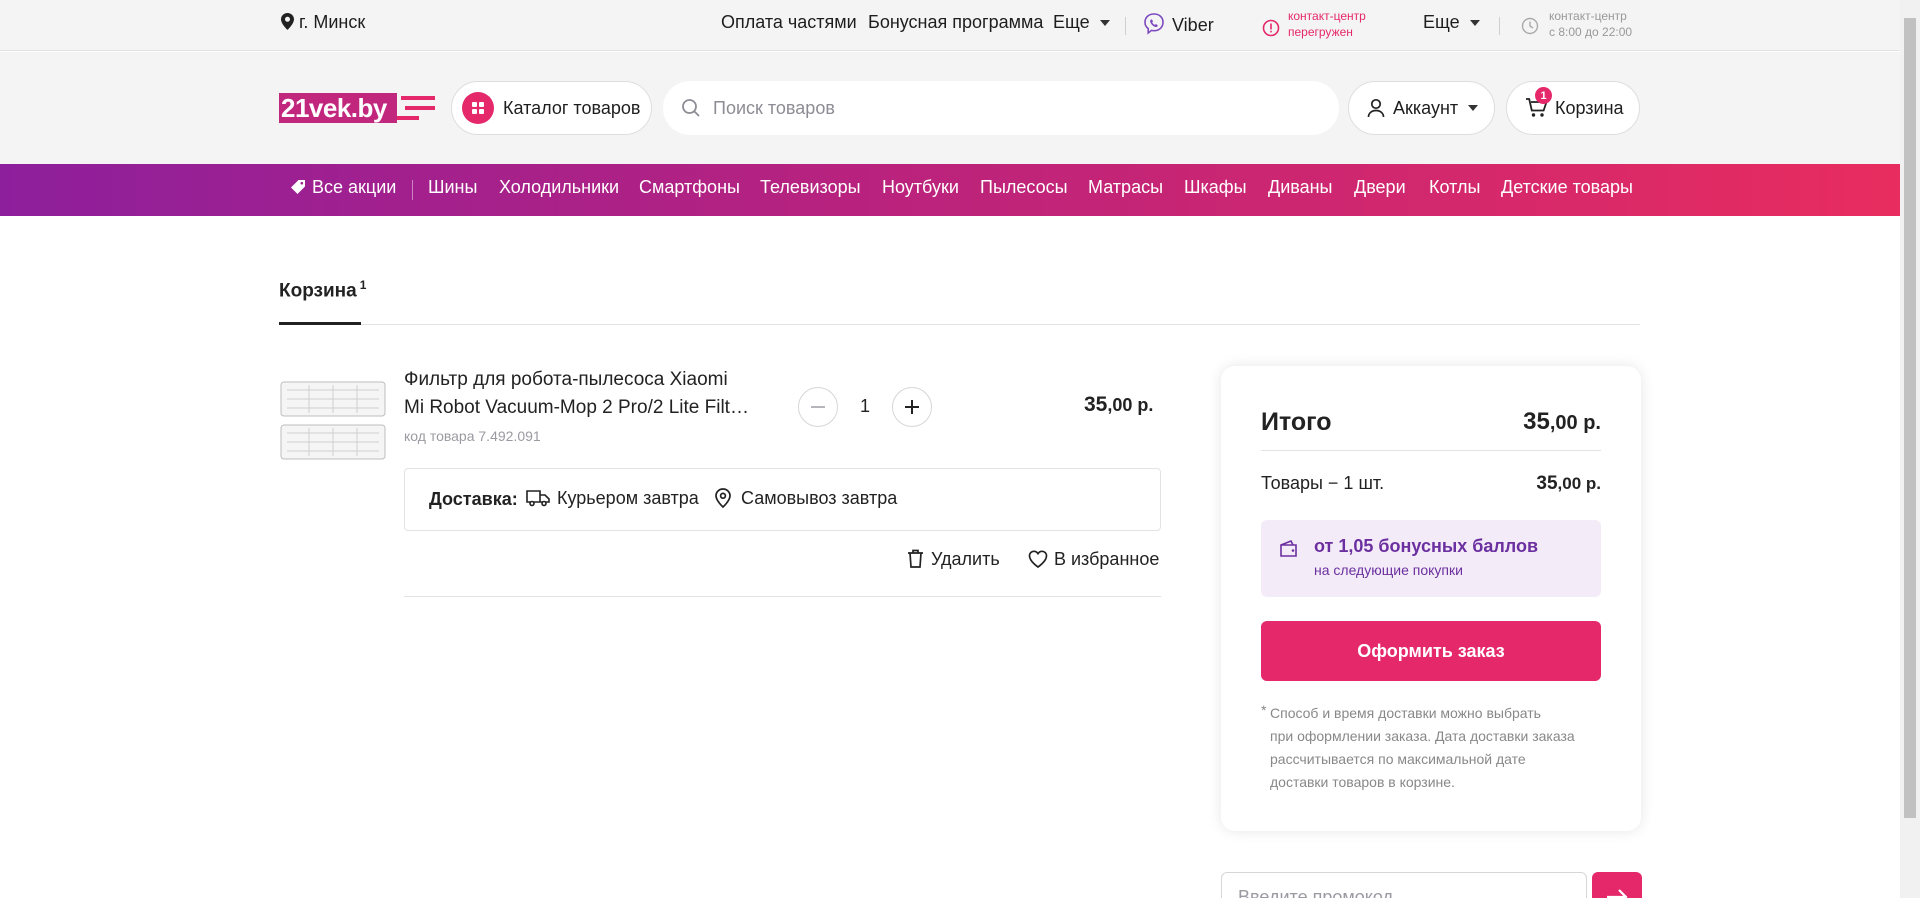 Image resolution: width=1920 pixels, height=898 pixels. I want to click on warning-circle-icon, so click(1271, 28).